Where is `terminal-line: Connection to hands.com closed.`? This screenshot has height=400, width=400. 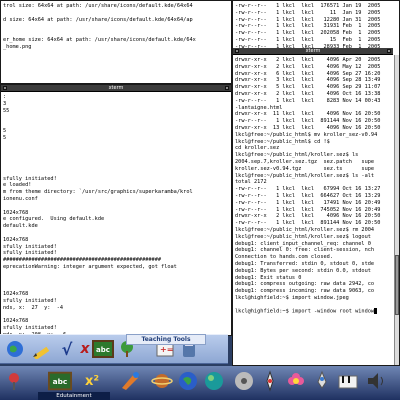 terminal-line: Connection to hands.com closed. is located at coordinates (284, 257).